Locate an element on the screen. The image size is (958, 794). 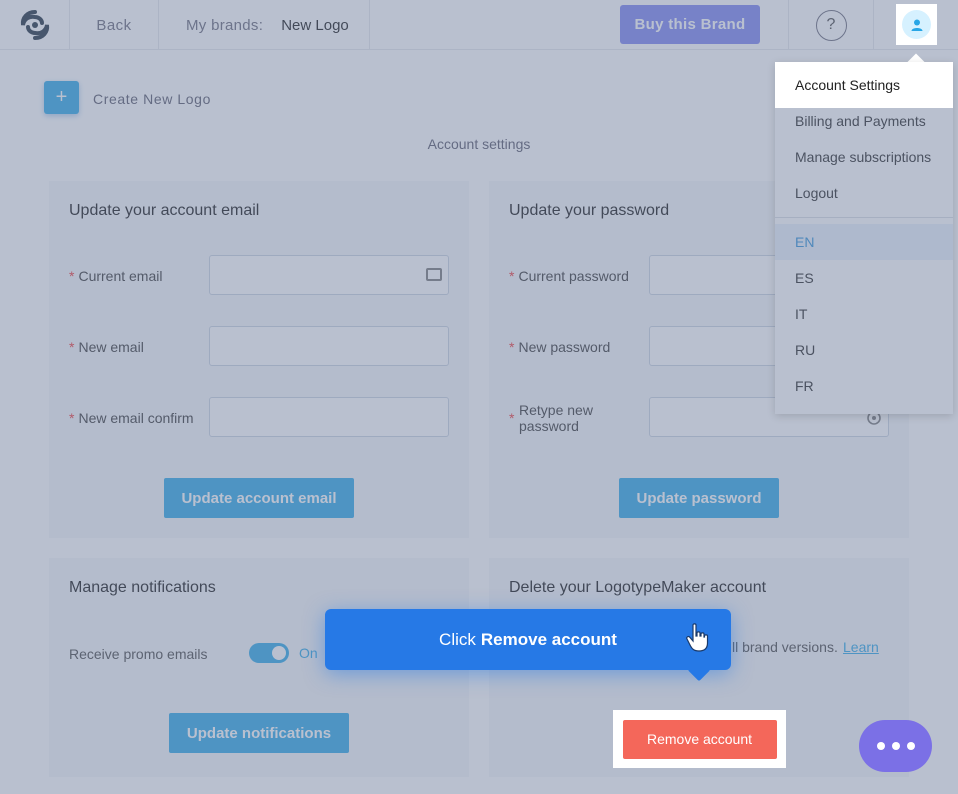
tooltip-action: Remove account is located at coordinates (548, 639).